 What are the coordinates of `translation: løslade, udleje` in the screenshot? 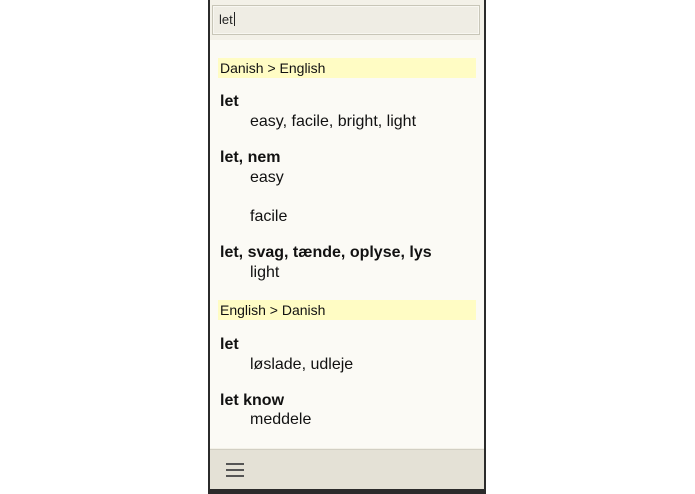 It's located at (301, 365).